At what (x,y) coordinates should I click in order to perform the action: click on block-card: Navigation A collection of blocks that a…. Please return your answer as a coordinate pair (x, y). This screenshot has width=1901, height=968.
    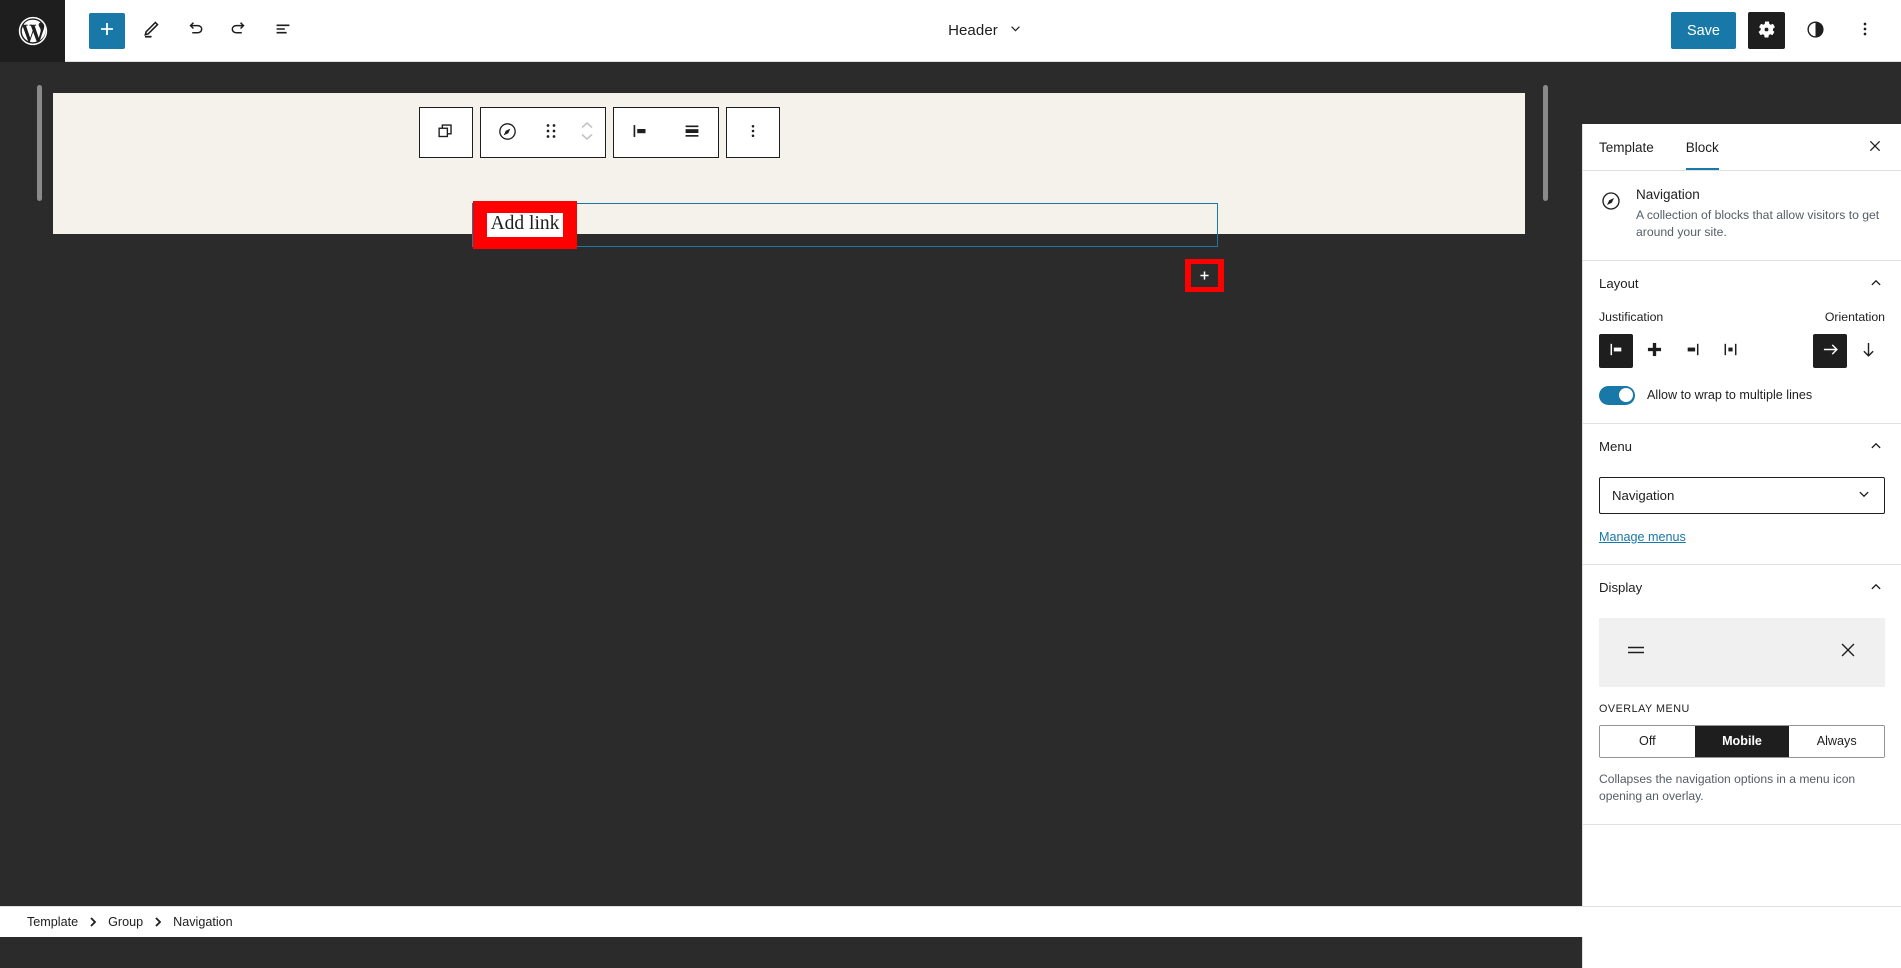
    Looking at the image, I should click on (1742, 216).